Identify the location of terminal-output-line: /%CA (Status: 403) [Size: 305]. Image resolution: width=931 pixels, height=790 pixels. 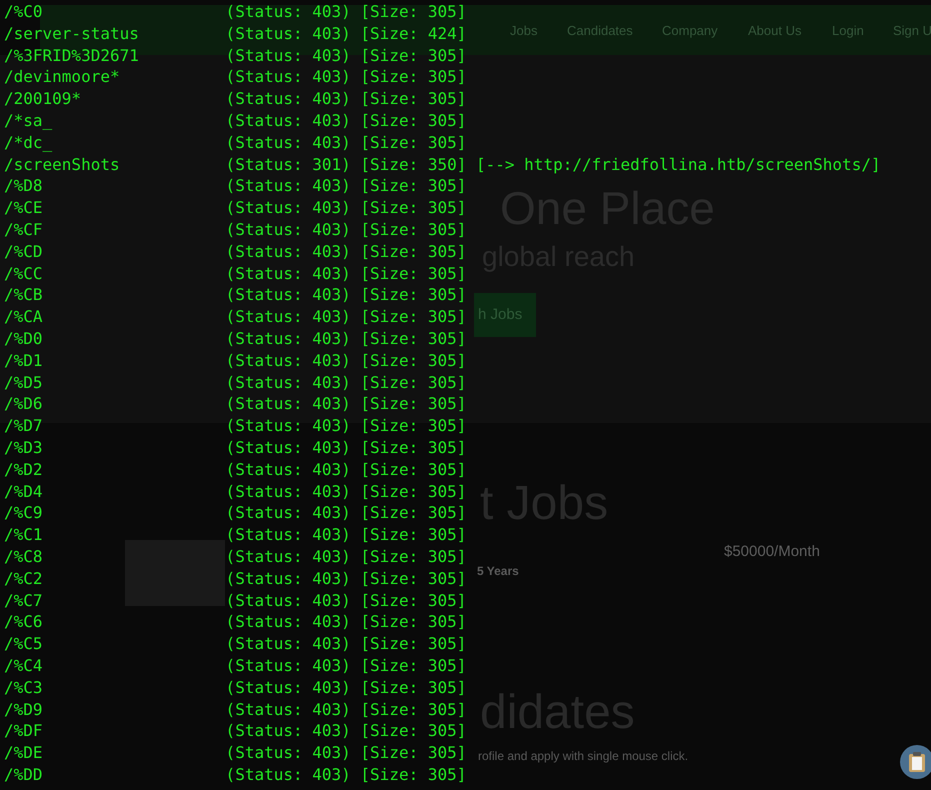
(235, 317).